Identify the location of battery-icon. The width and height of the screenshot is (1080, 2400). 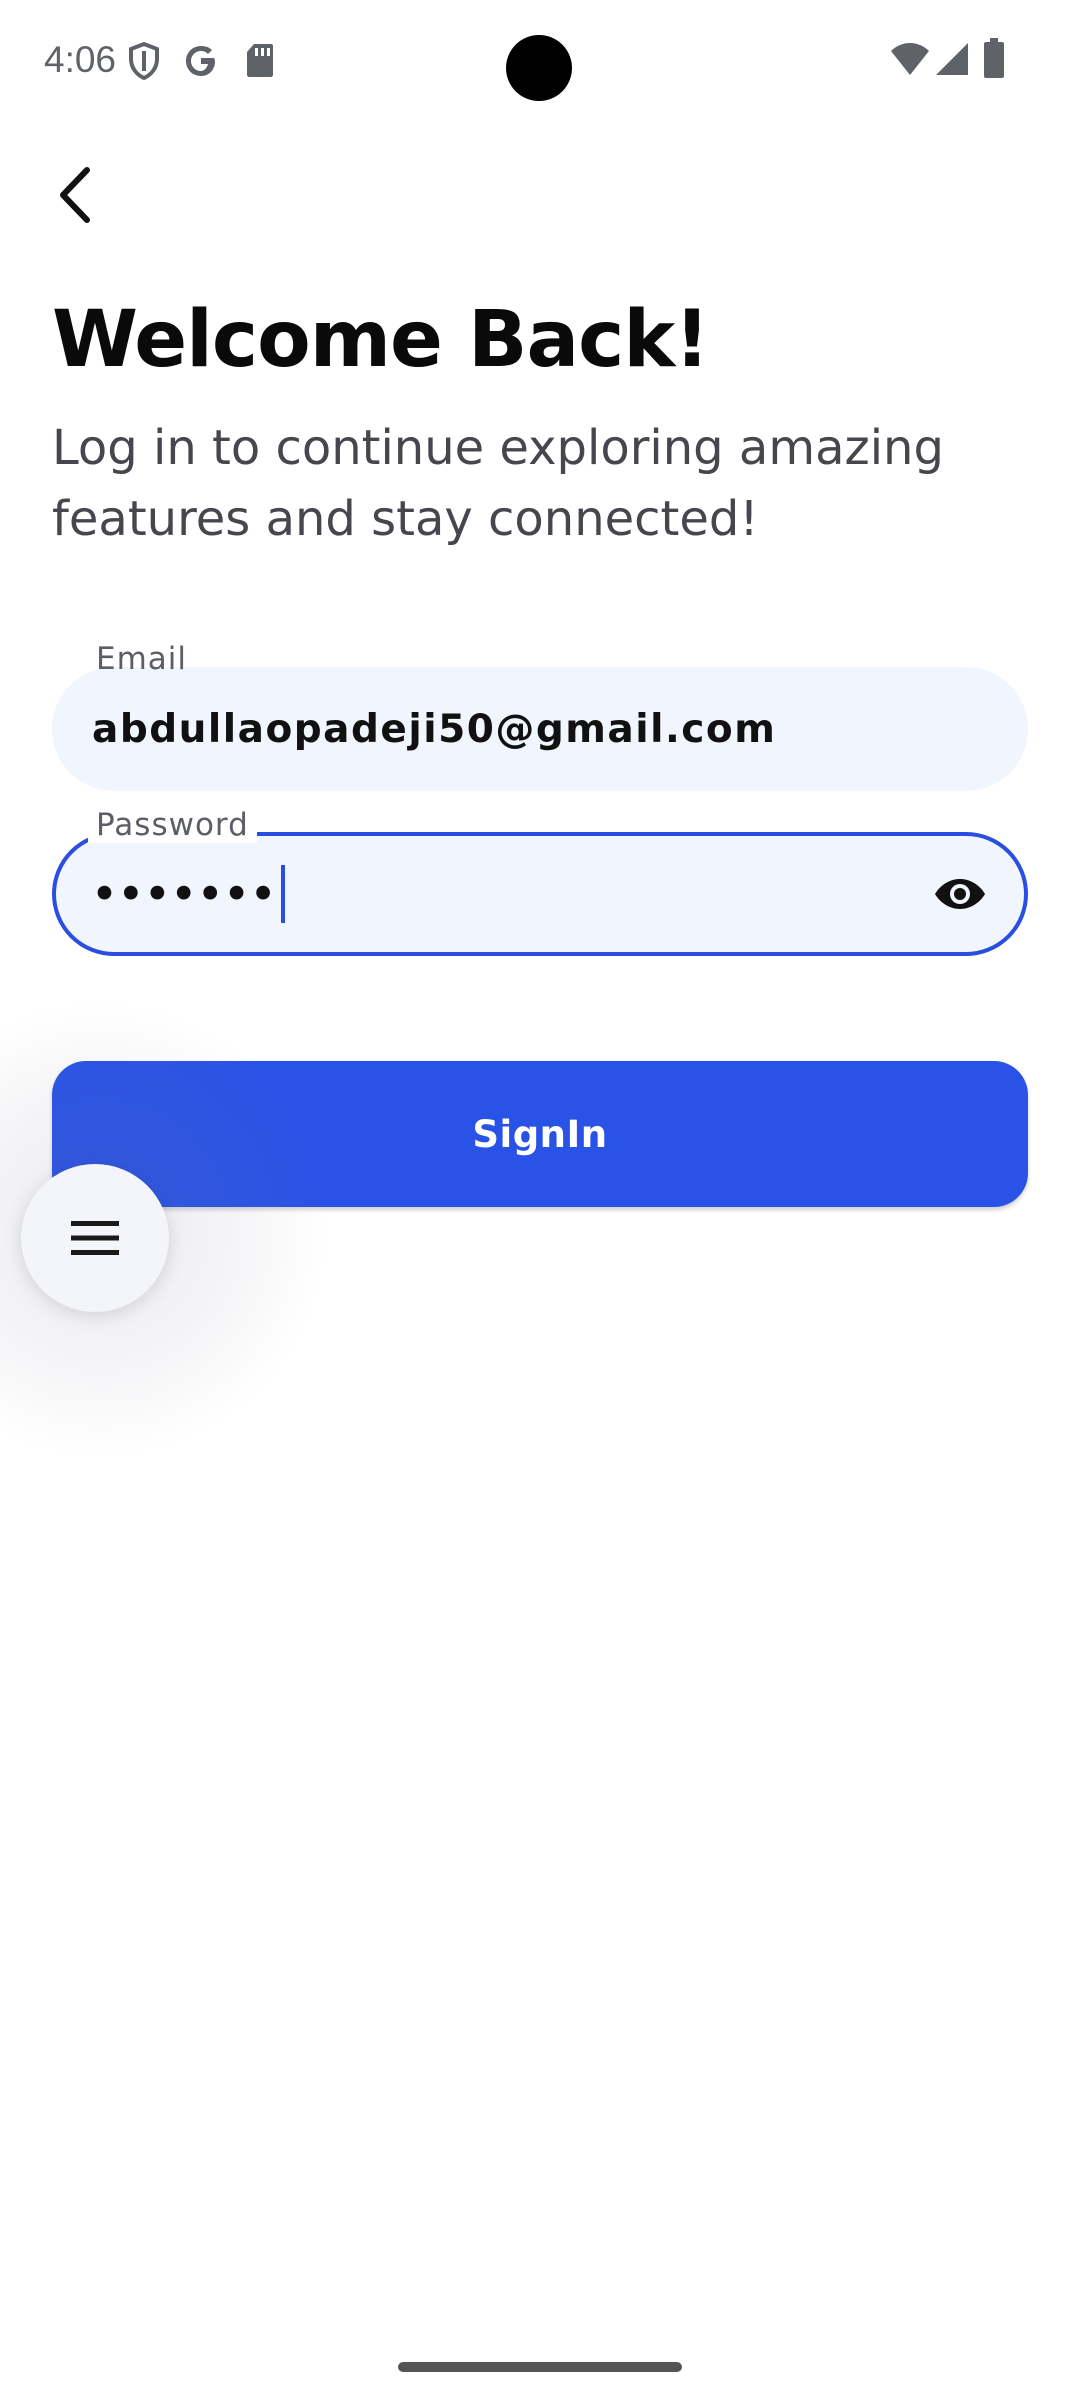
(994, 58).